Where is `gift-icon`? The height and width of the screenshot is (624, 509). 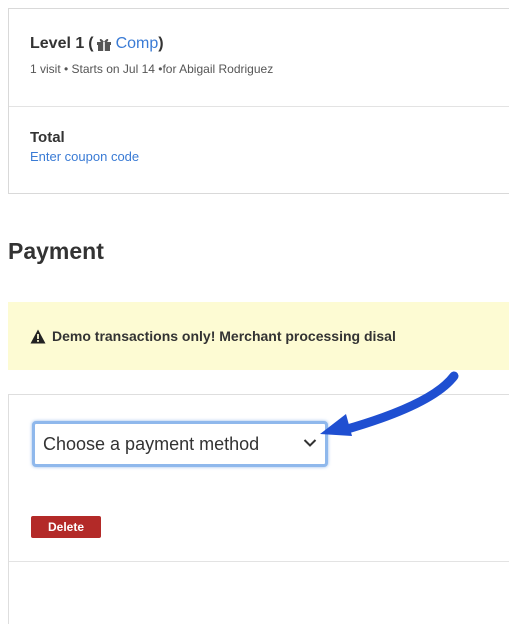 gift-icon is located at coordinates (103, 44).